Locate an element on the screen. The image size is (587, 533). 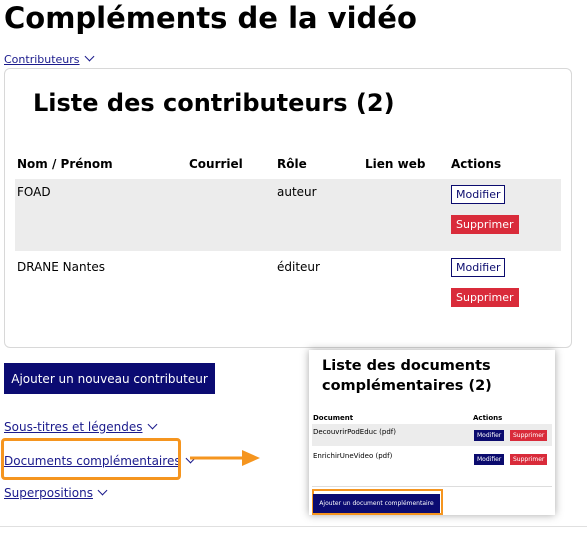
column-header-role: Rôle is located at coordinates (292, 164).